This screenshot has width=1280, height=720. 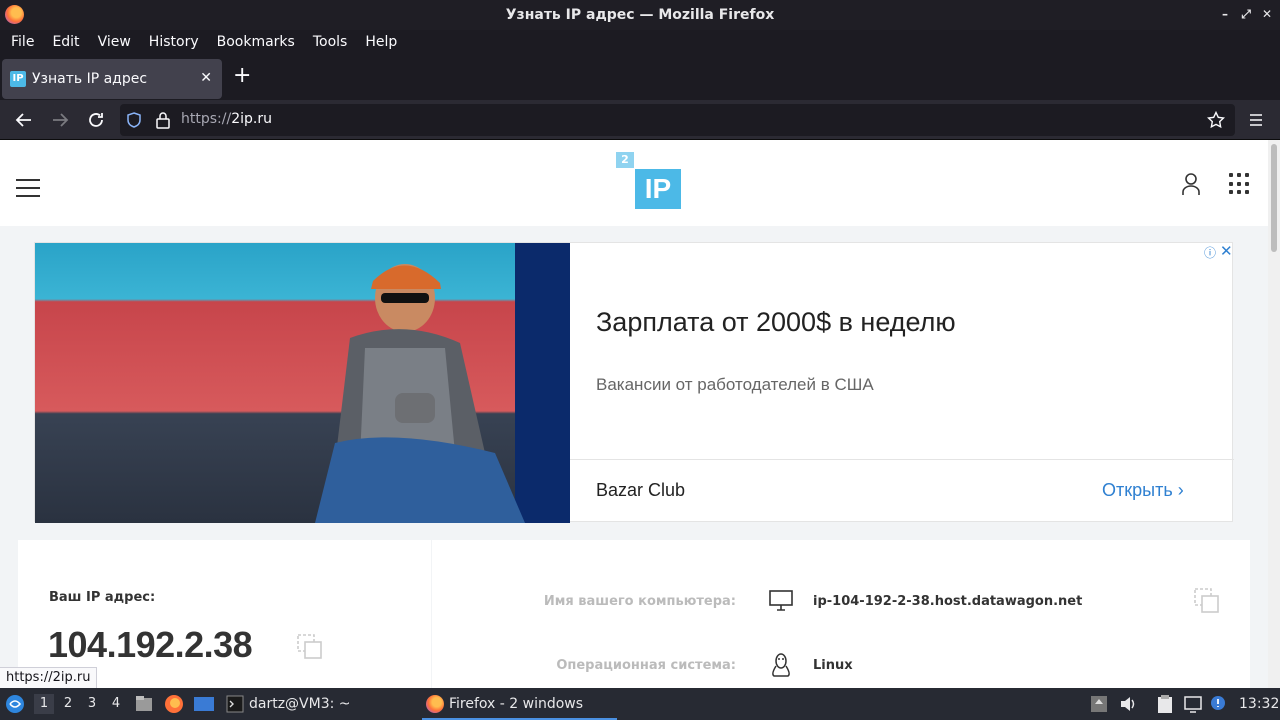 I want to click on tab-title: Узнать IP адрес, so click(x=90, y=79).